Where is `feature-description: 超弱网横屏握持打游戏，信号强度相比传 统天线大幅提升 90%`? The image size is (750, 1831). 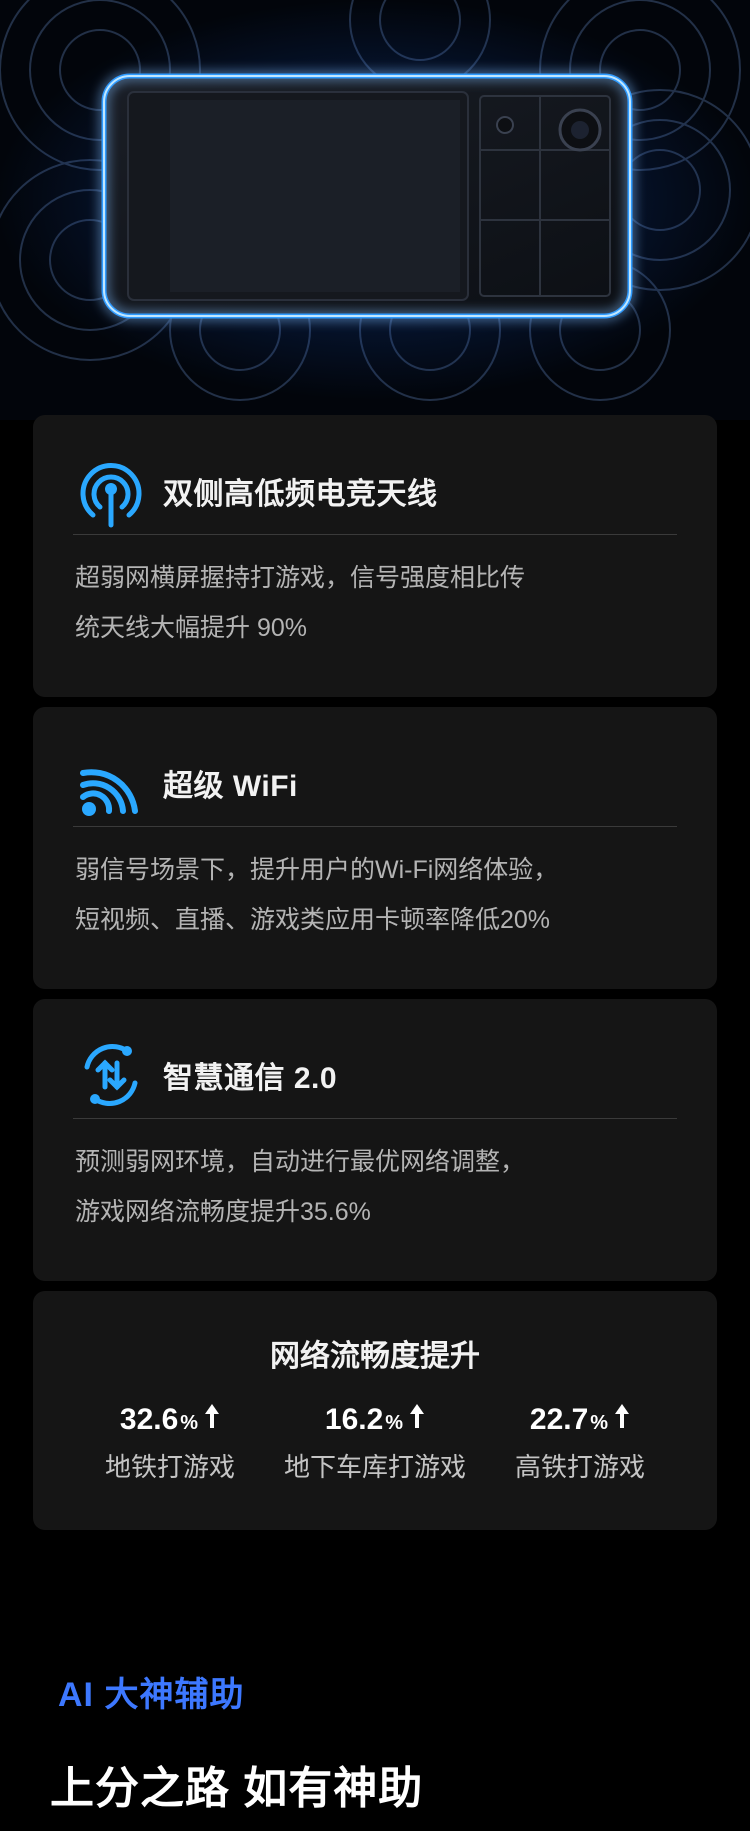 feature-description: 超弱网横屏握持打游戏，信号强度相比传 统天线大幅提升 90% is located at coordinates (300, 603).